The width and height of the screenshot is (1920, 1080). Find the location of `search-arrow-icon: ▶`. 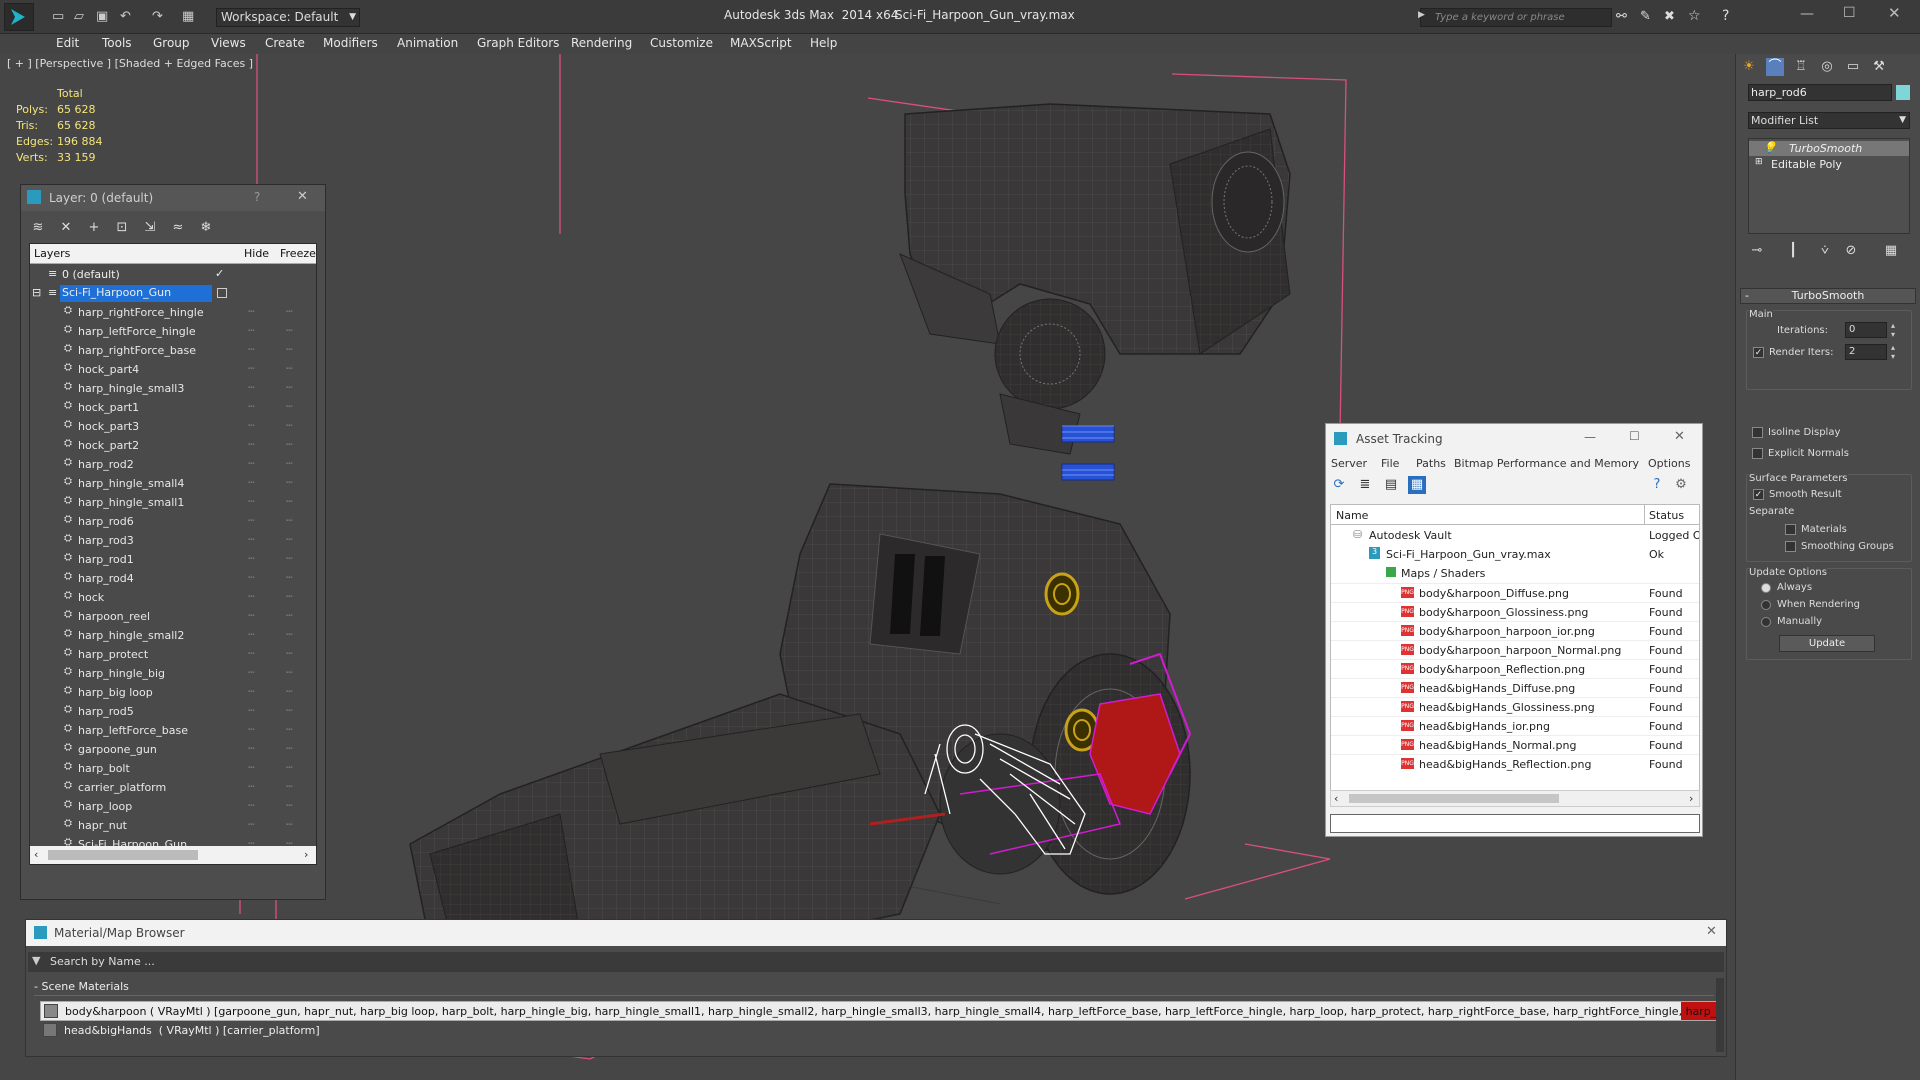

search-arrow-icon: ▶ is located at coordinates (1421, 15).